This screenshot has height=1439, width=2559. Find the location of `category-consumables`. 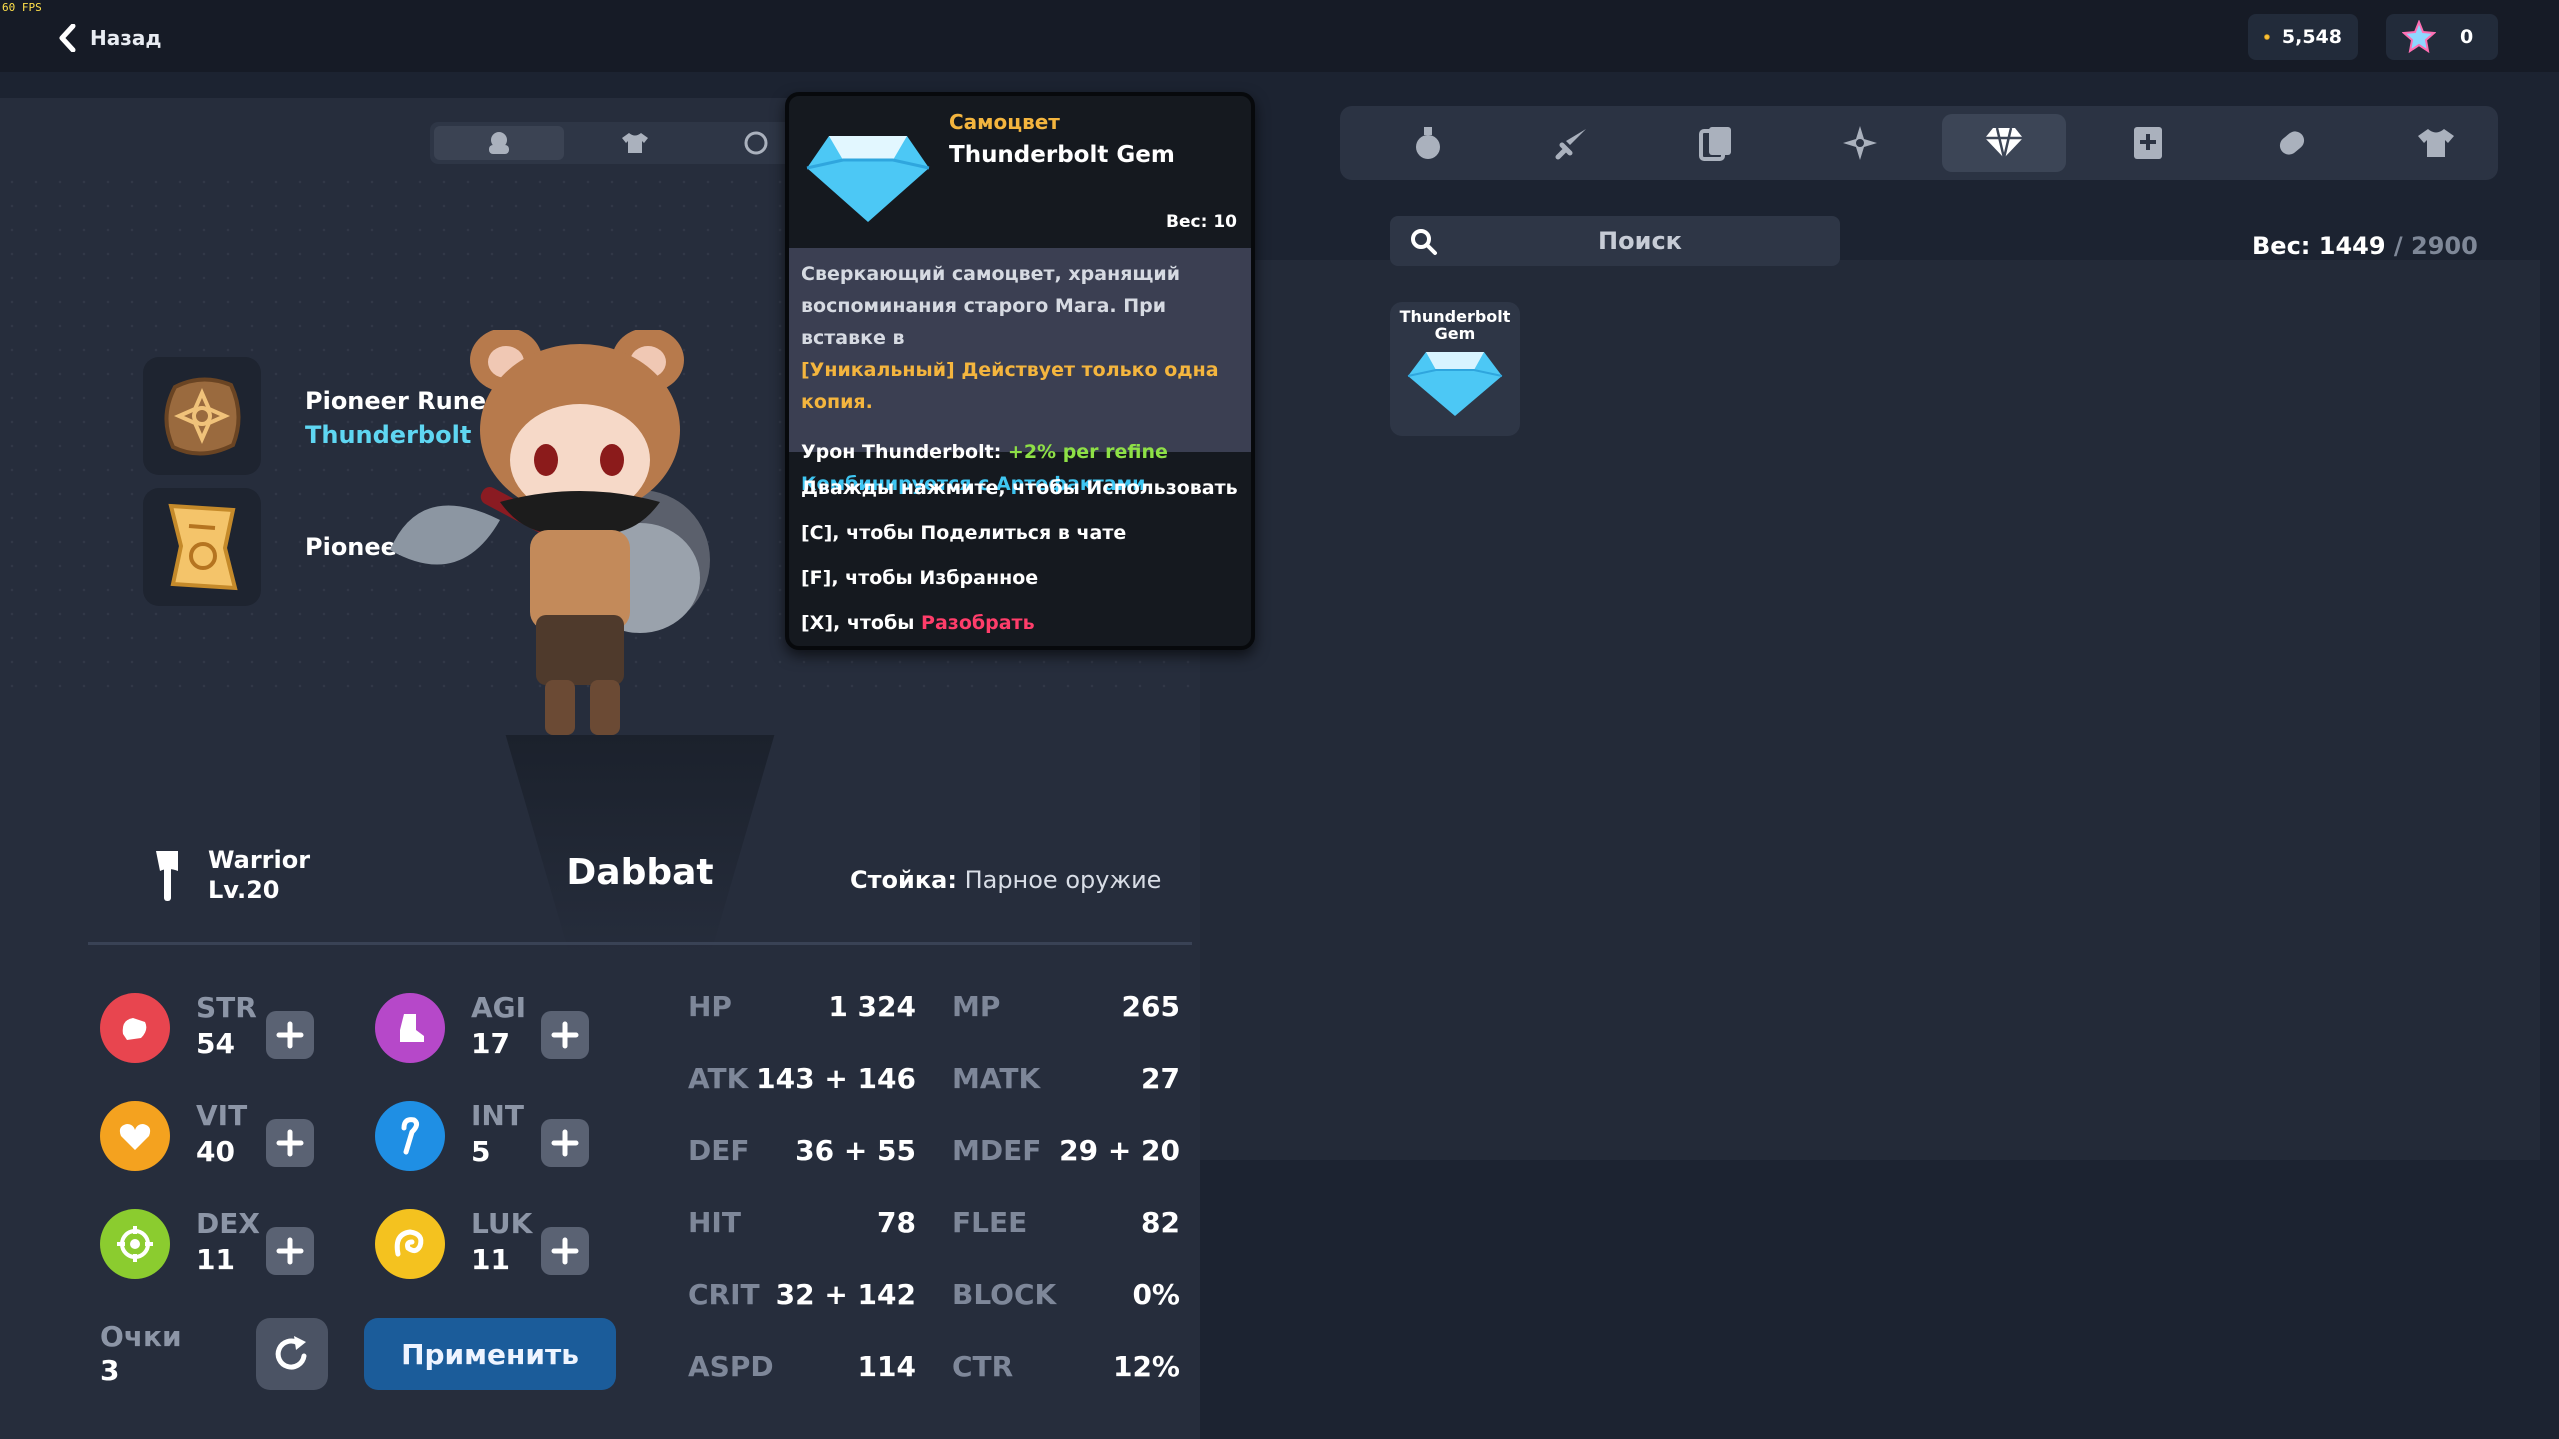

category-consumables is located at coordinates (1428, 143).